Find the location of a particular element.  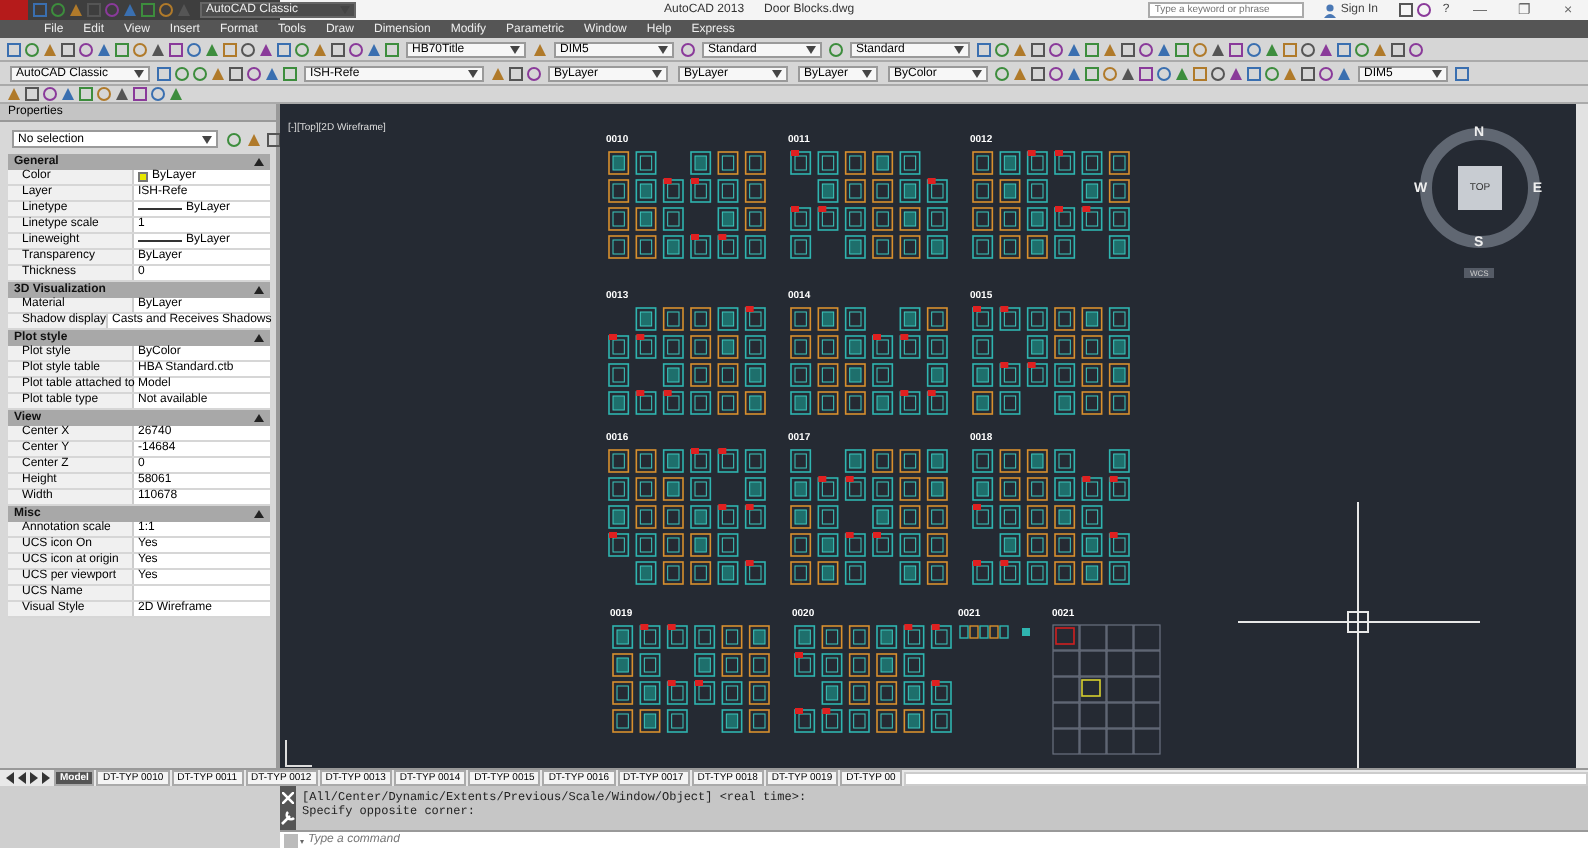

wrench-icon is located at coordinates (288, 818).